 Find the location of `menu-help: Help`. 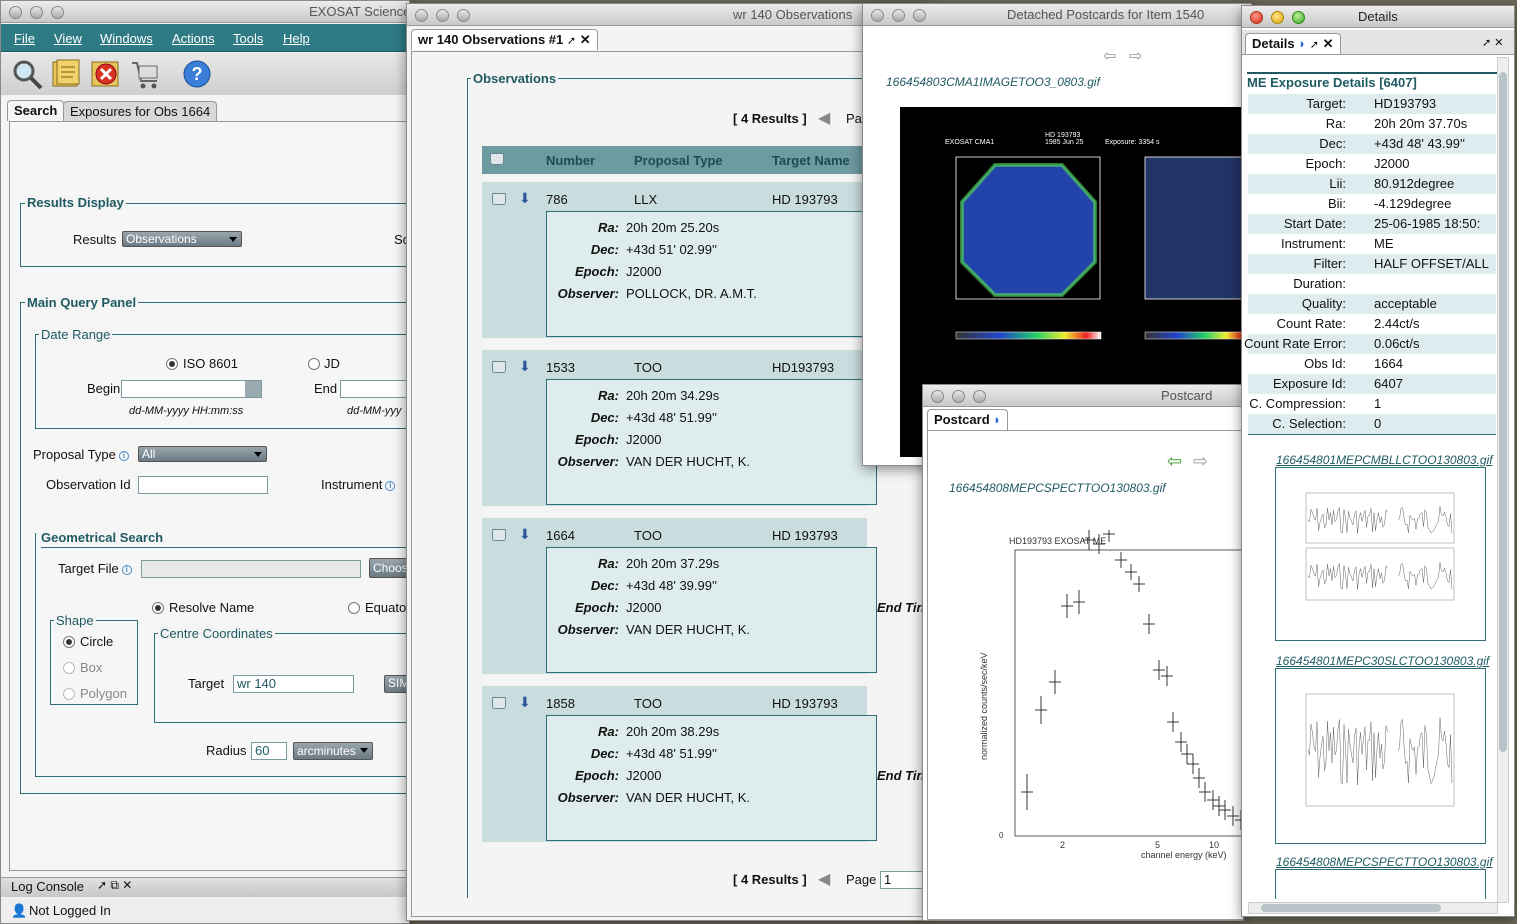

menu-help: Help is located at coordinates (296, 38).